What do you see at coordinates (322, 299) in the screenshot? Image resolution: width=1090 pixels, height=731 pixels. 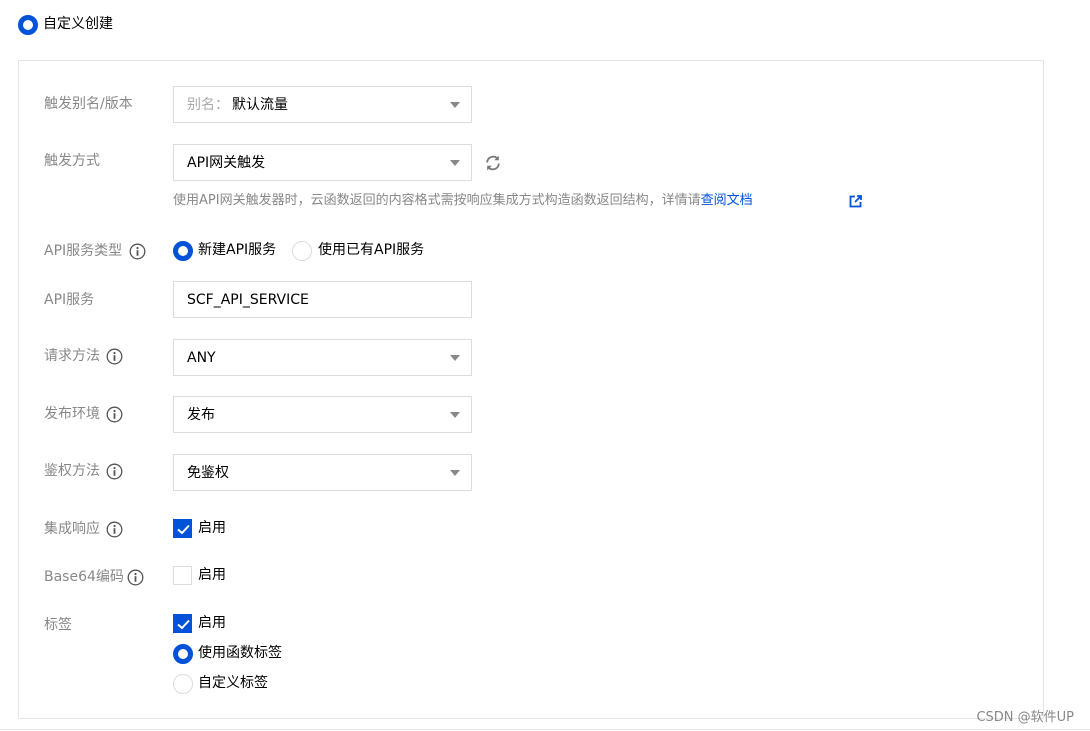 I see `api-service-input: SCF_API_SERVICE` at bounding box center [322, 299].